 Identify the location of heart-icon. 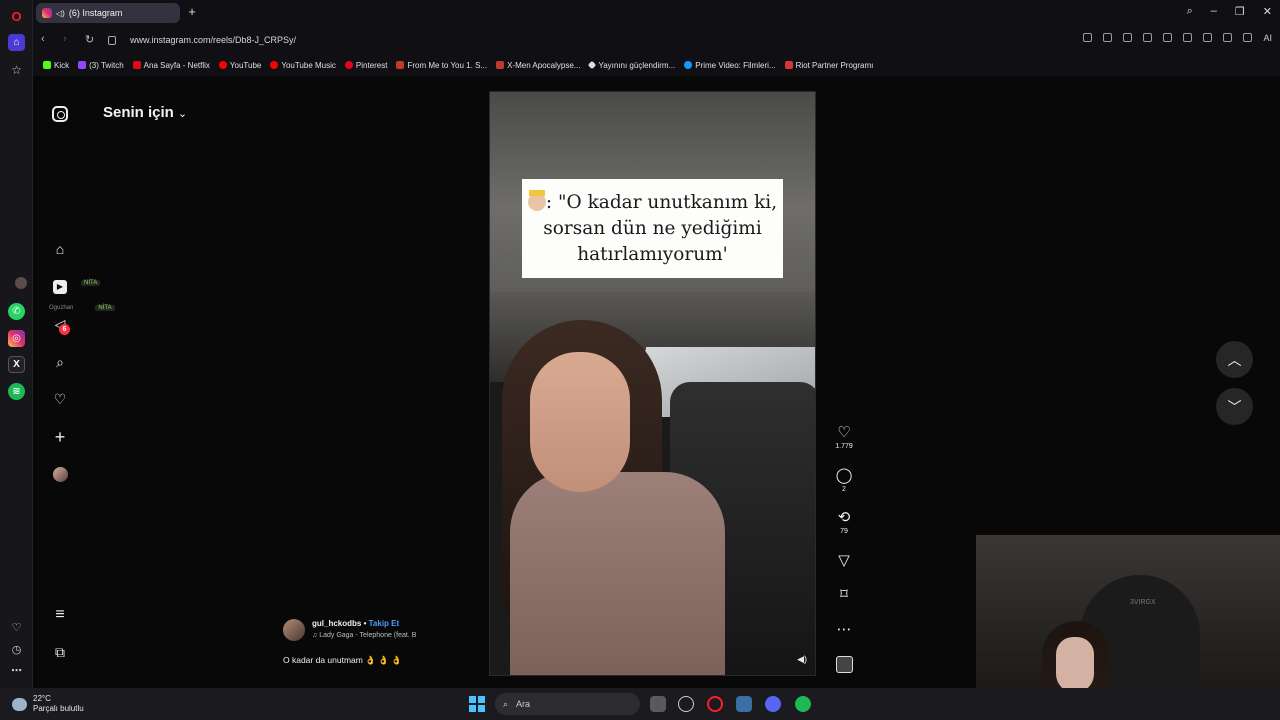
(1168, 37).